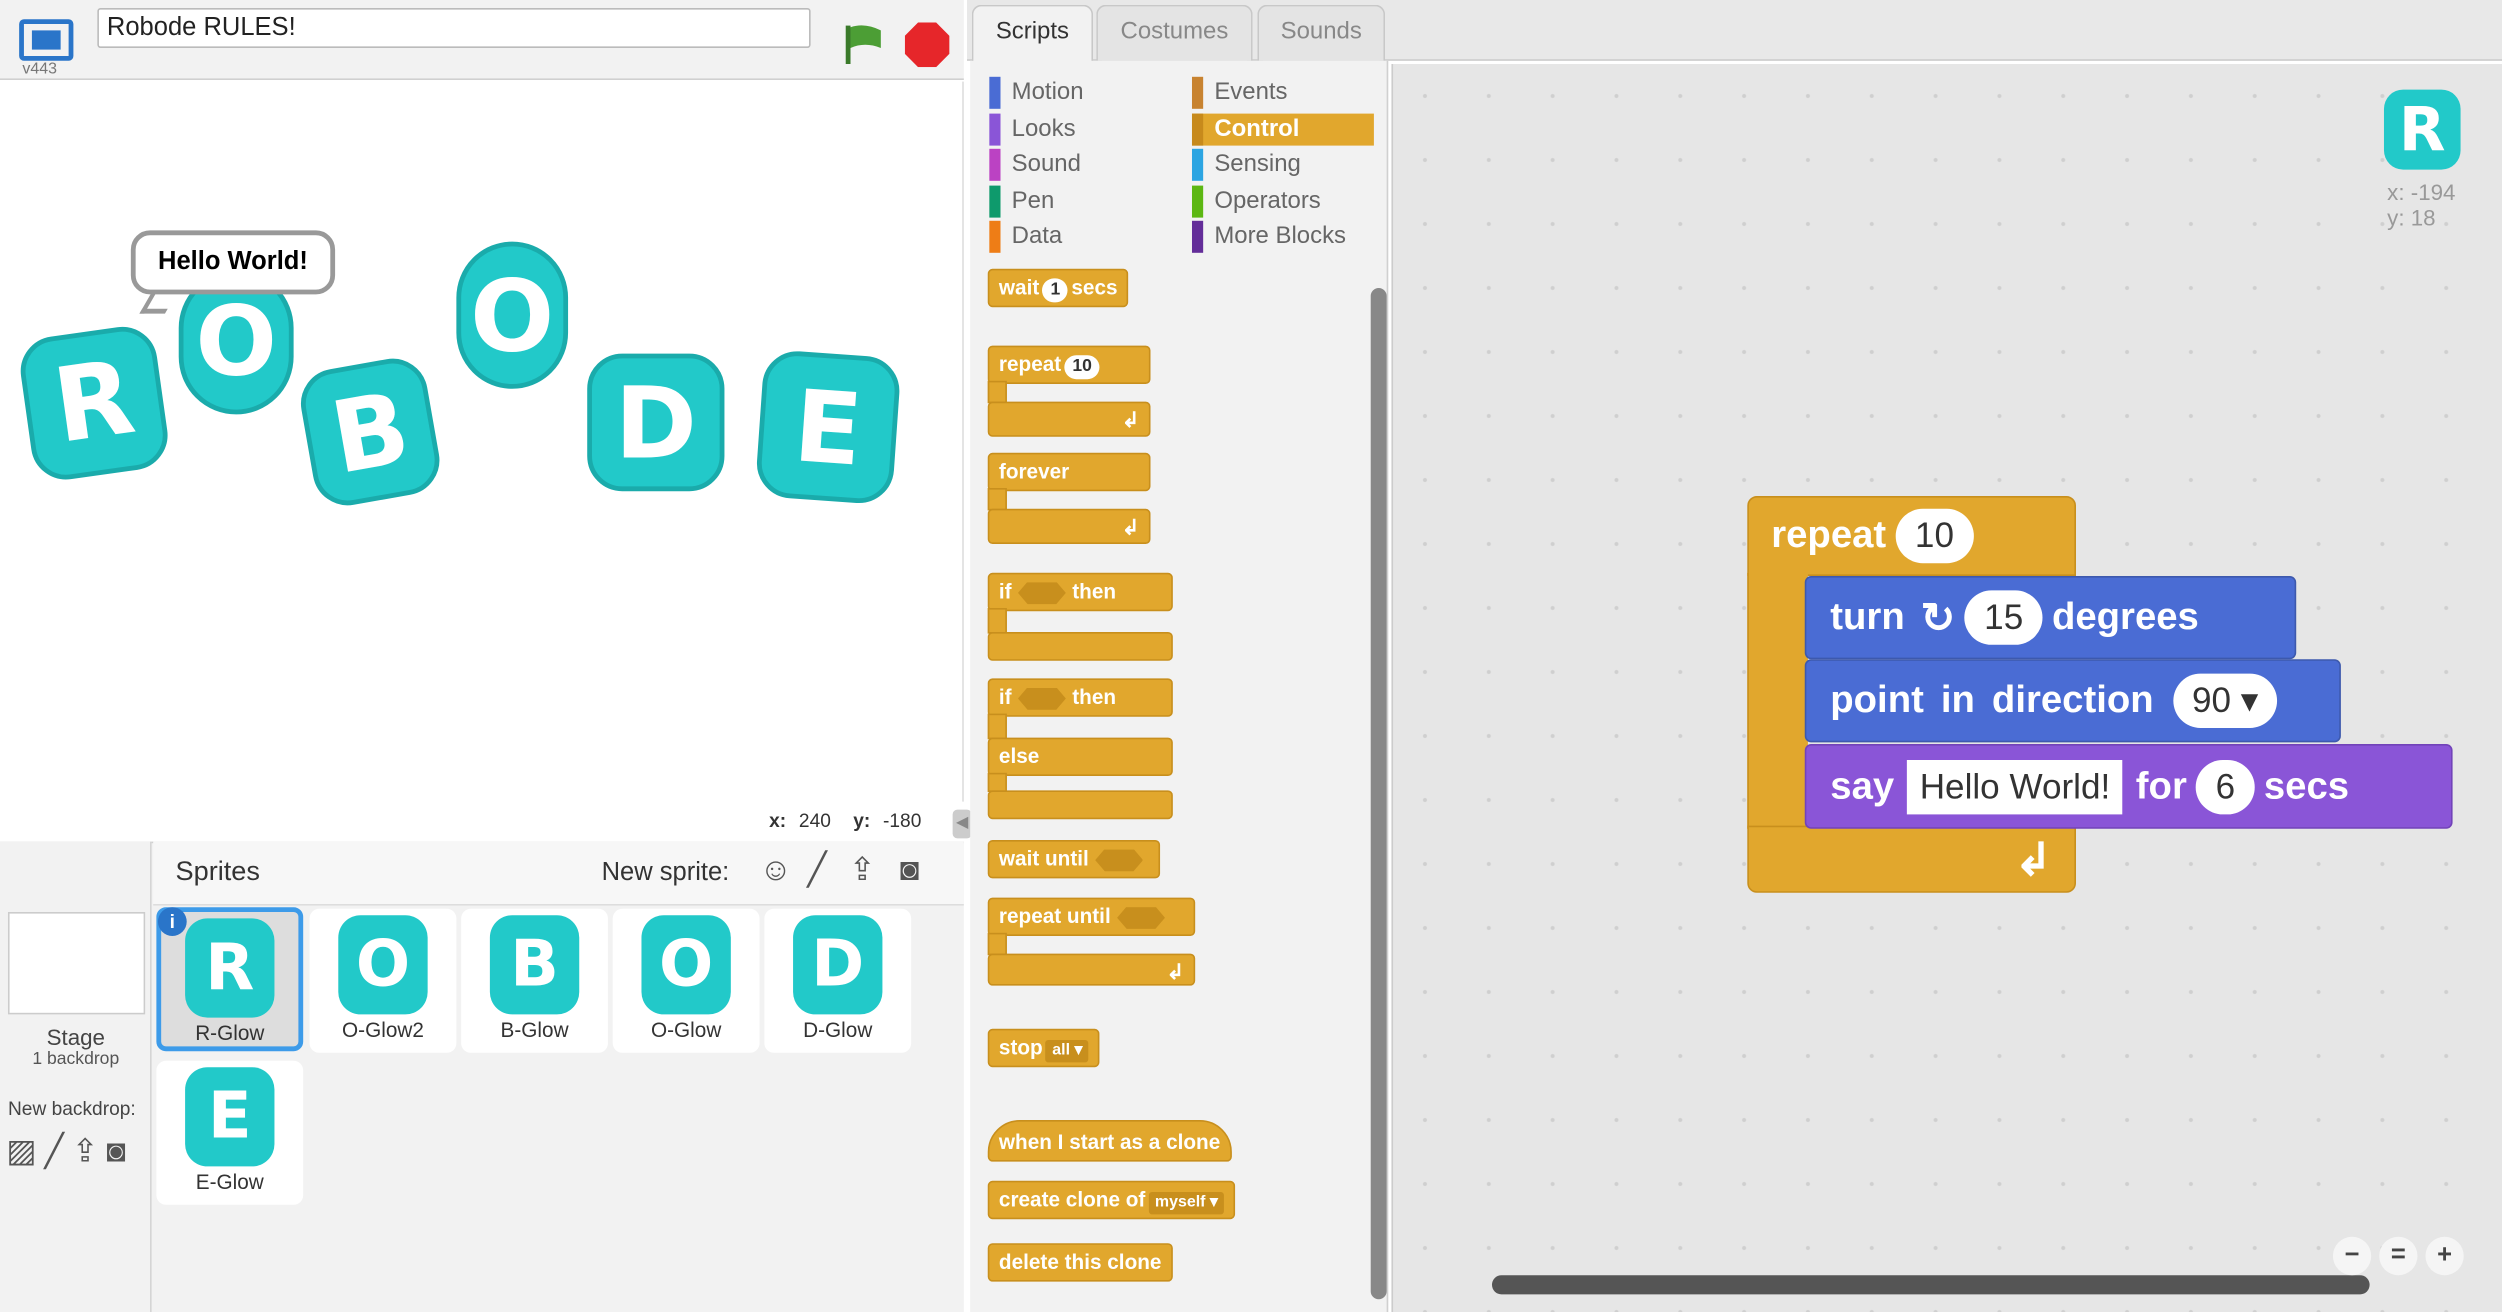 The height and width of the screenshot is (1312, 2502). Describe the element at coordinates (1080, 697) in the screenshot. I see `block-if-else: if then` at that location.